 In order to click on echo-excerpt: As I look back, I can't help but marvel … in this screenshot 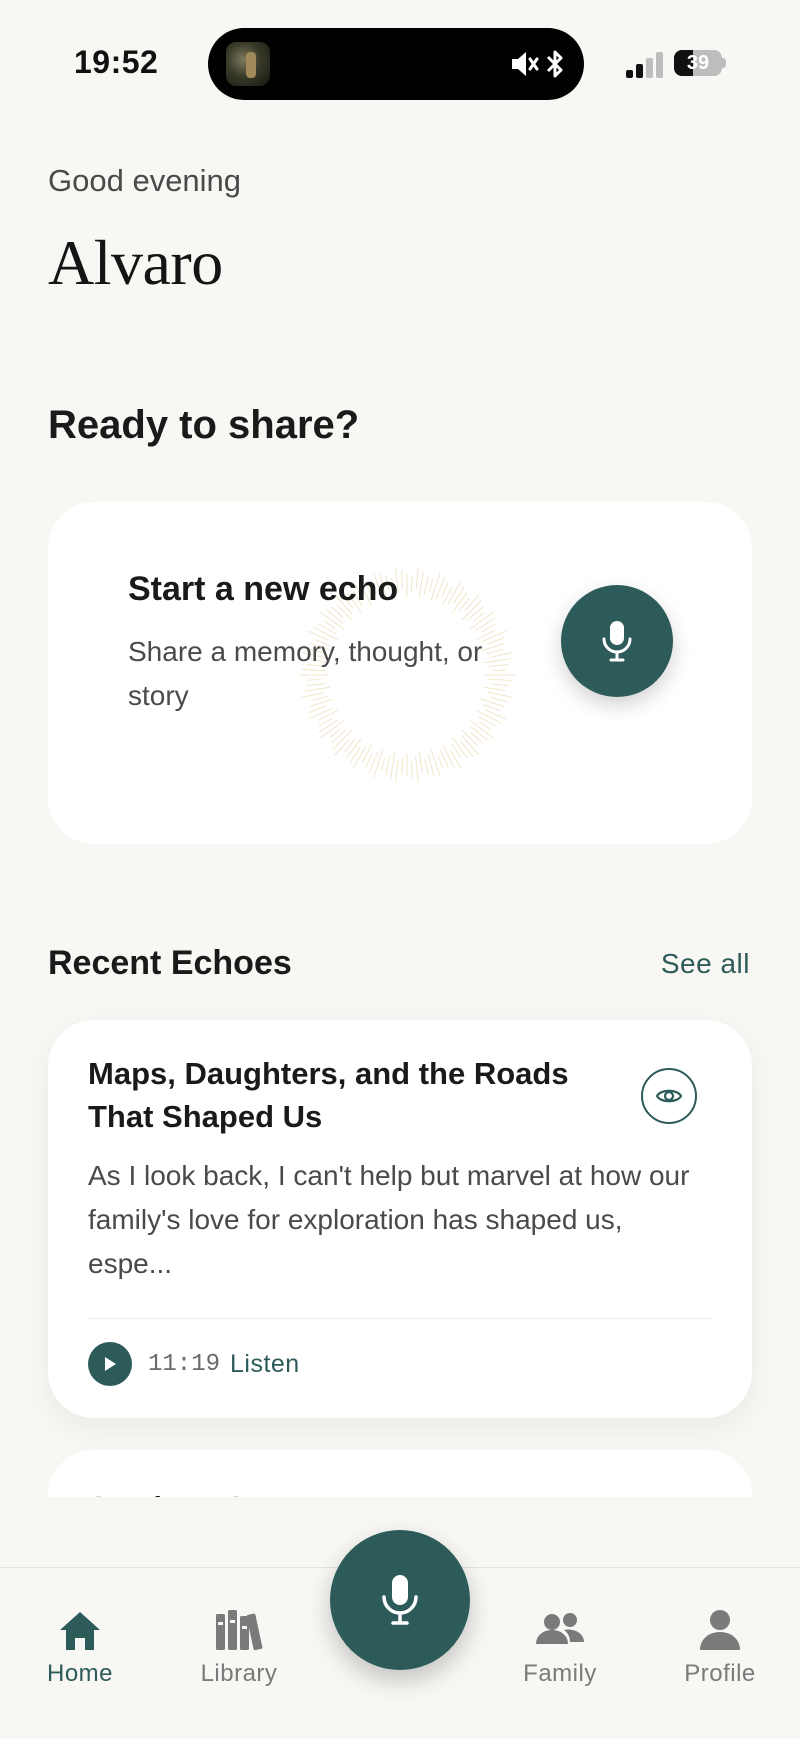, I will do `click(389, 1219)`.